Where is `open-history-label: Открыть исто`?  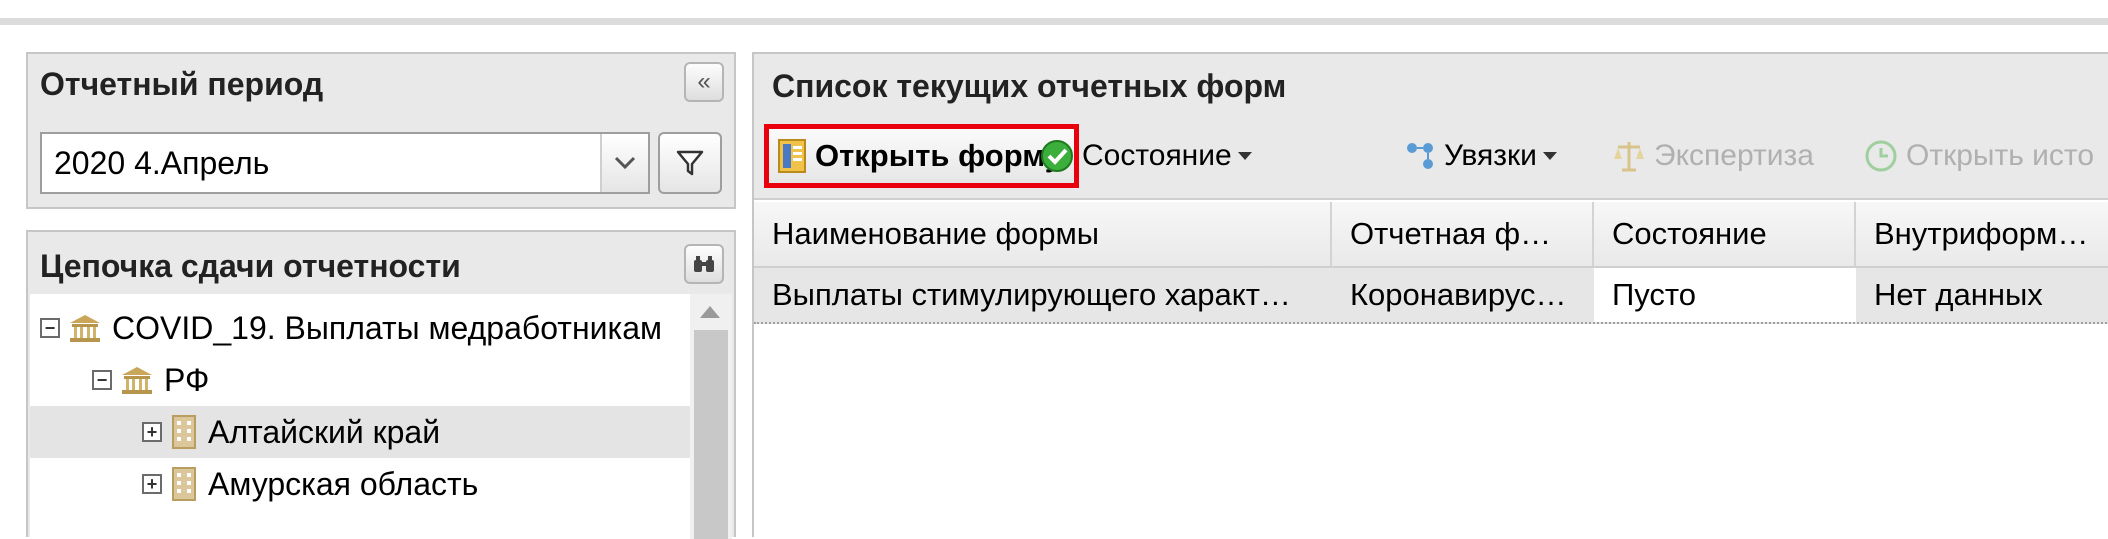 open-history-label: Открыть исто is located at coordinates (2000, 155).